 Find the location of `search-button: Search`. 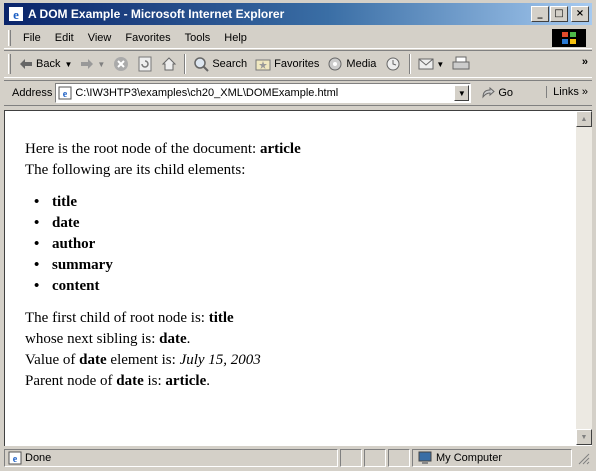

search-button: Search is located at coordinates (220, 64).